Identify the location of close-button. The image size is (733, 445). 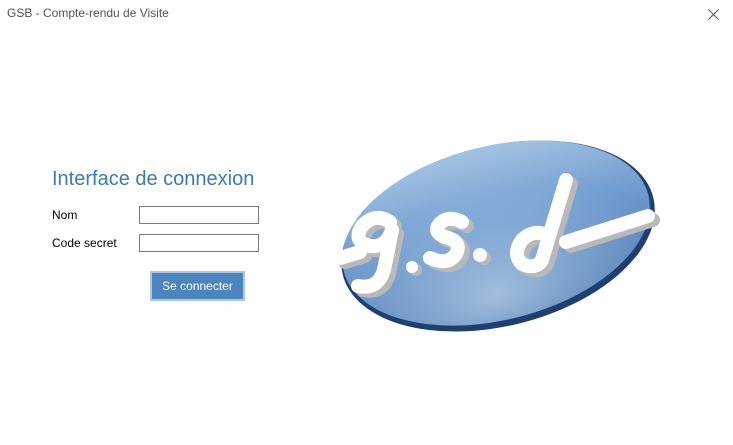
(713, 14).